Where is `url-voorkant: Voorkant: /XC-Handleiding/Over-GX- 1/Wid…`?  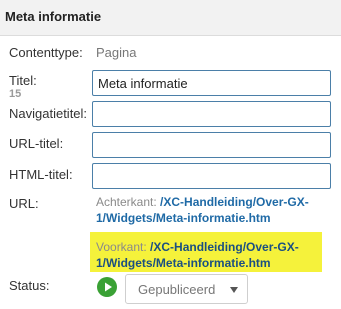 url-voorkant: Voorkant: /XC-Handleiding/Over-GX- 1/Wid… is located at coordinates (216, 255).